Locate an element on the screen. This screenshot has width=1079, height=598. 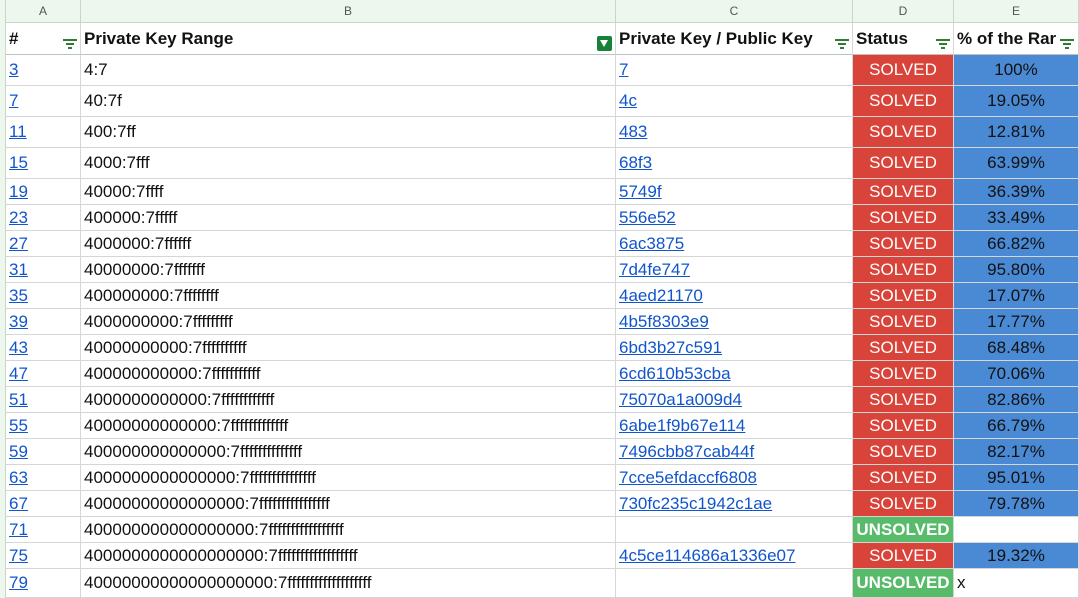
cell-num: 35 is located at coordinates (43, 296).